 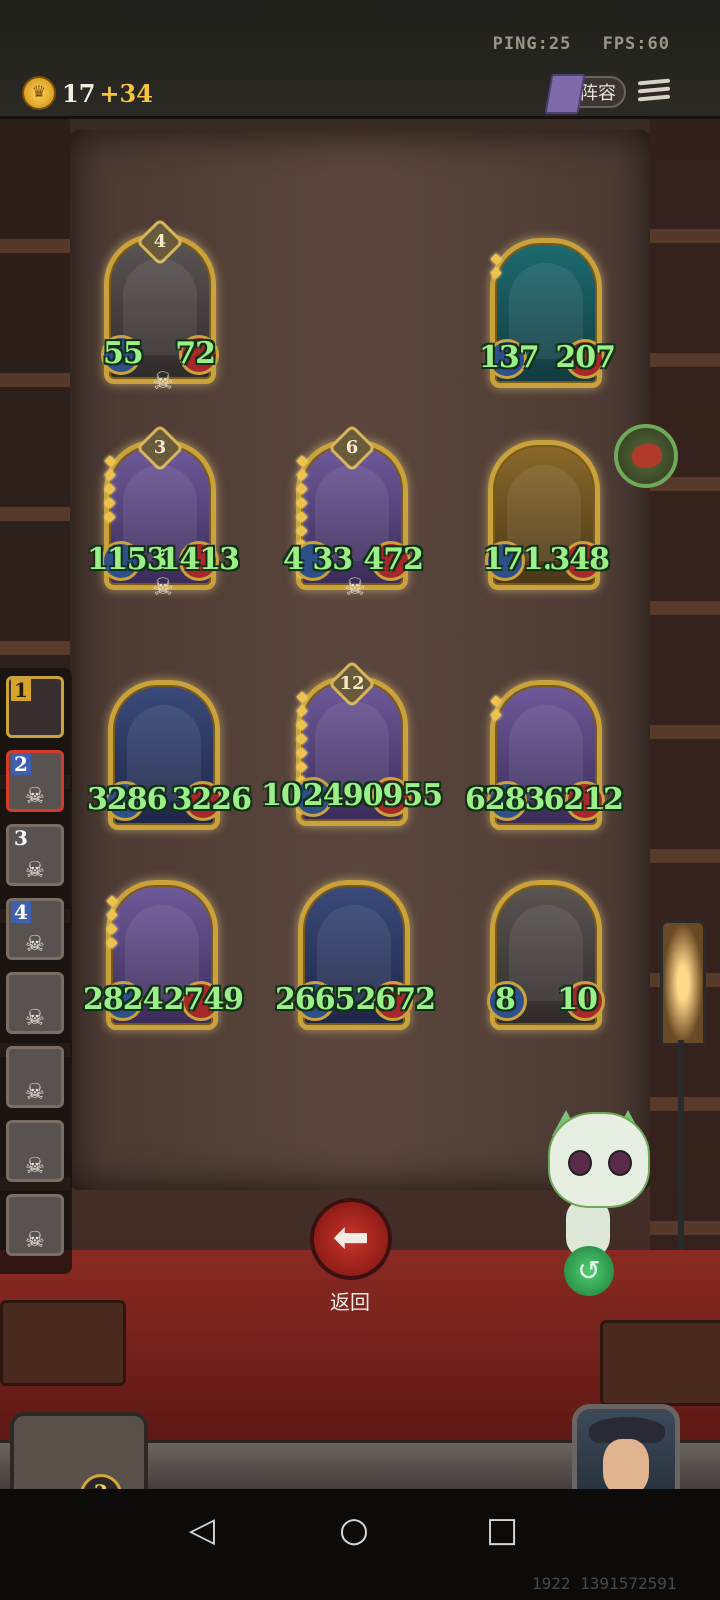 I want to click on gold-amount: 17, so click(x=79, y=93).